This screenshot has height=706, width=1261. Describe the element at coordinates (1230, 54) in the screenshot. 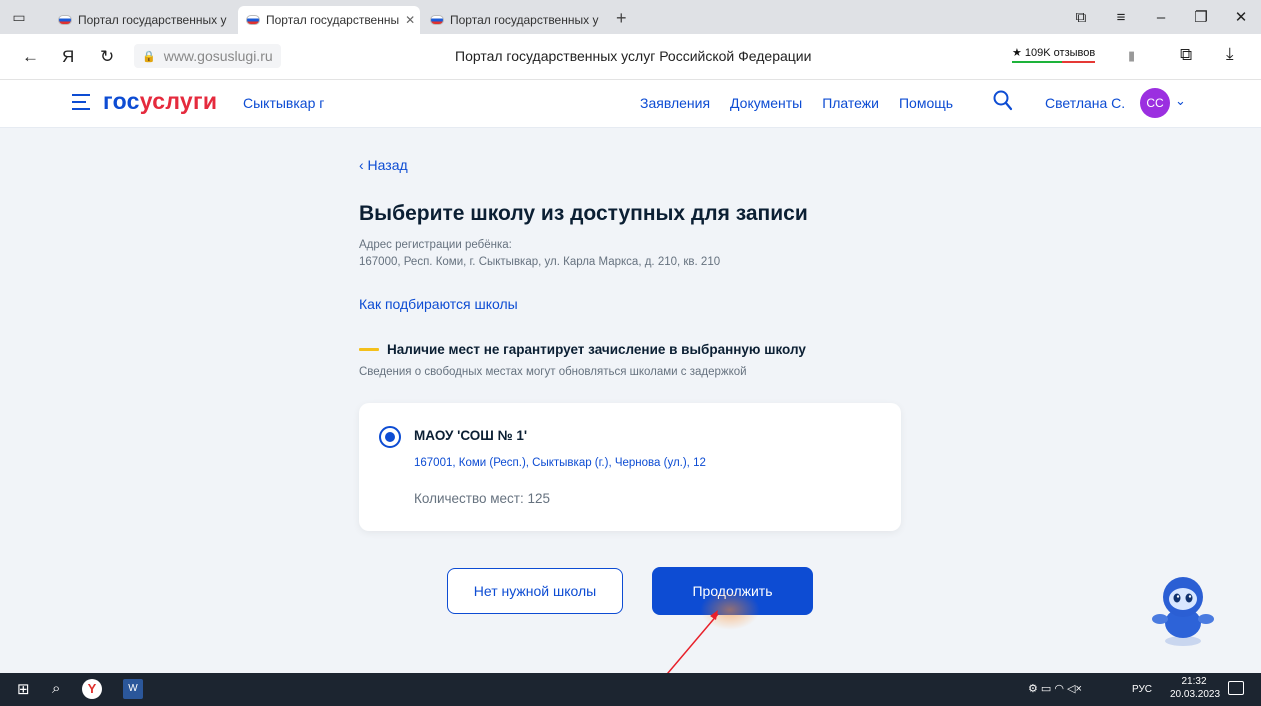

I see `download-icon: ⤓` at that location.